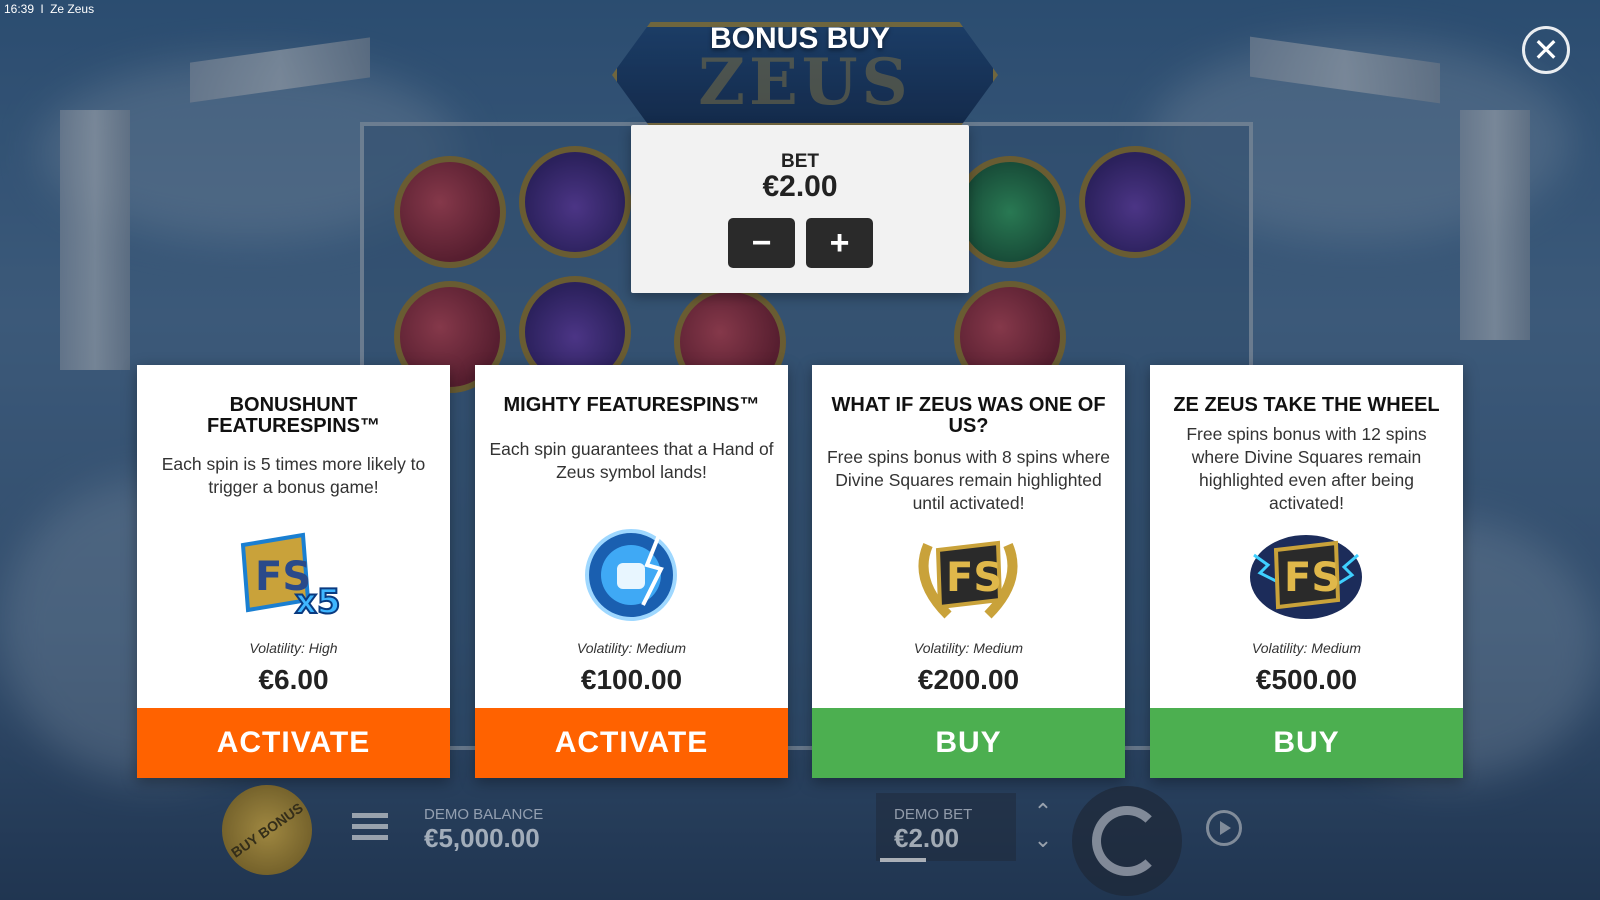 The height and width of the screenshot is (900, 1600). I want to click on svg-text: x5, so click(318, 602).